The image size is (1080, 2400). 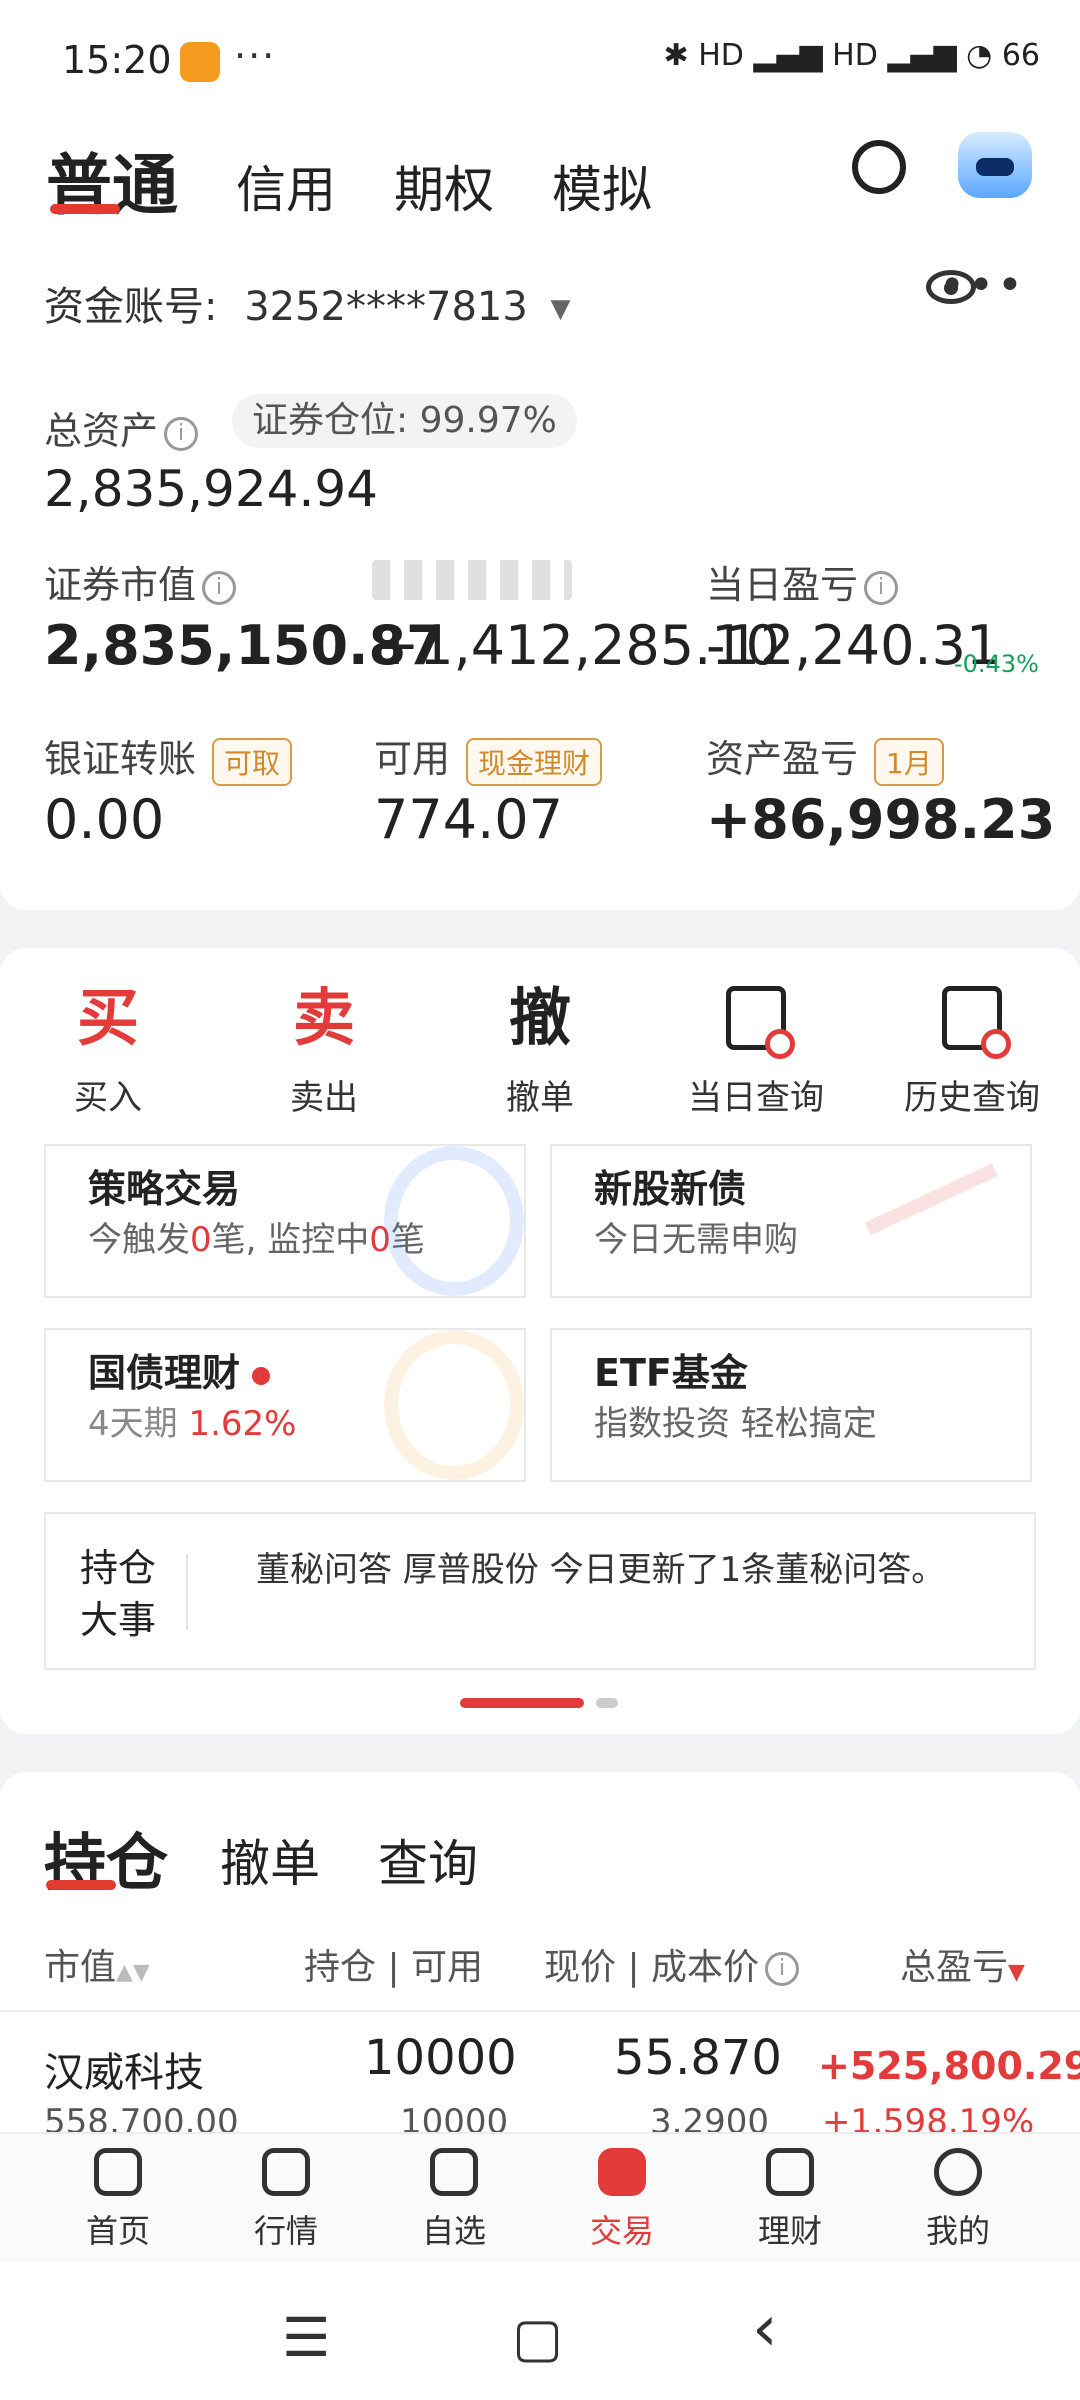 I want to click on status-bar: 15:20 ··· ✱ HD ▂▄▆ HD ▂▄▆ ◔ 66, so click(x=540, y=60).